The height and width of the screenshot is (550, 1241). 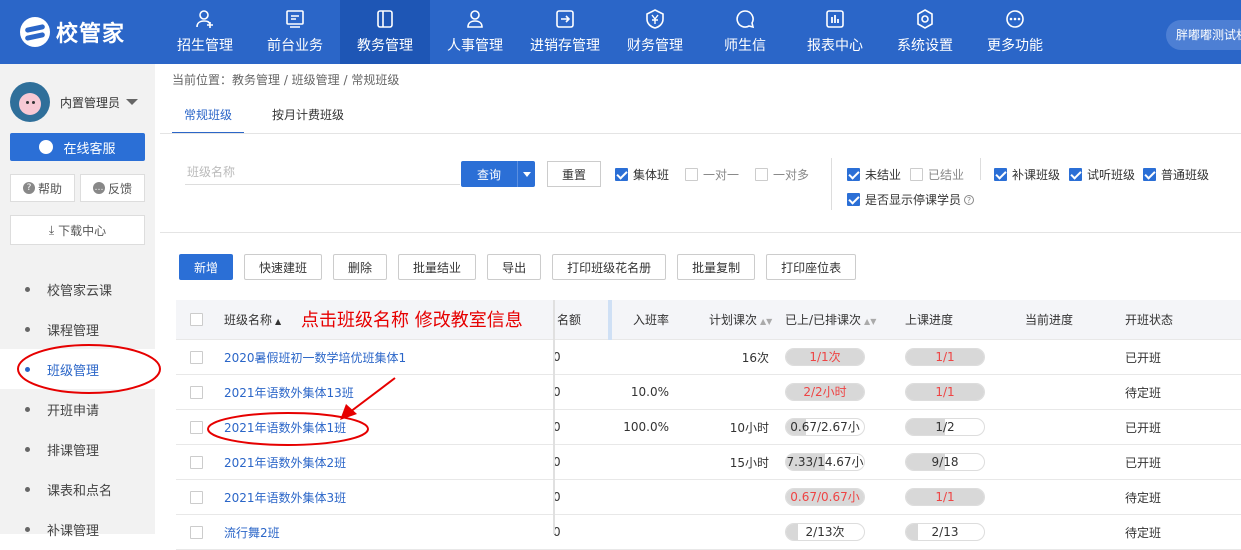 I want to click on col-header-done: 已上/已排课次 ▲▼, so click(x=830, y=319).